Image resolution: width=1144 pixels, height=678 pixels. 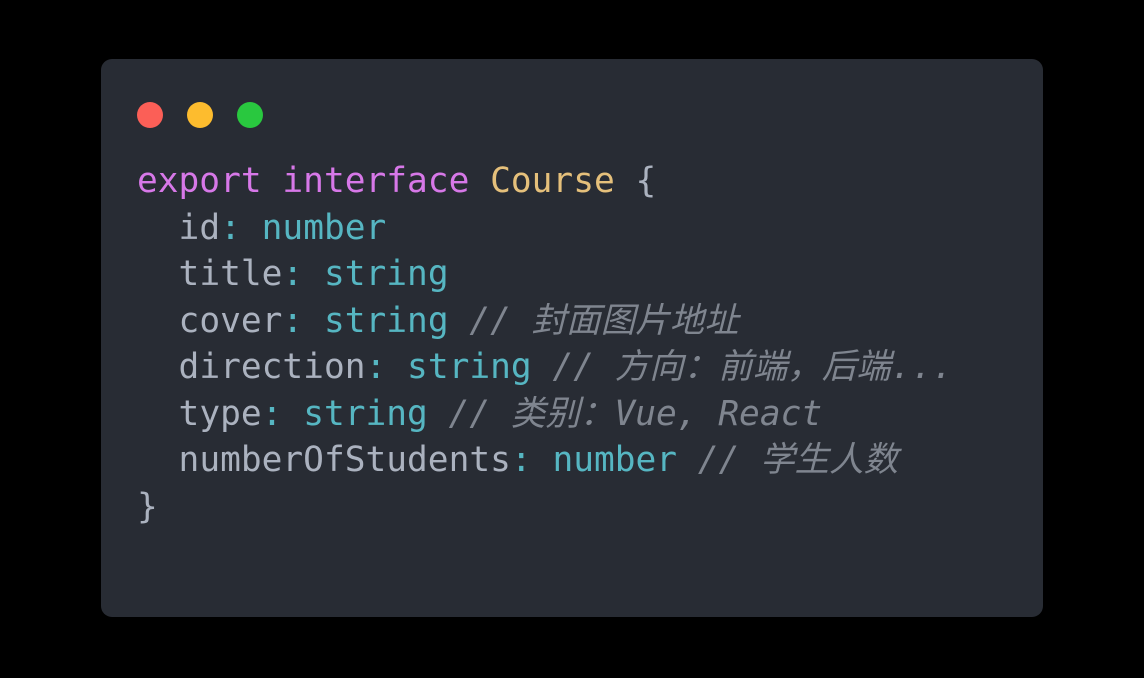 I want to click on code-line: numberOfStudents: number // 学生人数, so click(x=585, y=460).